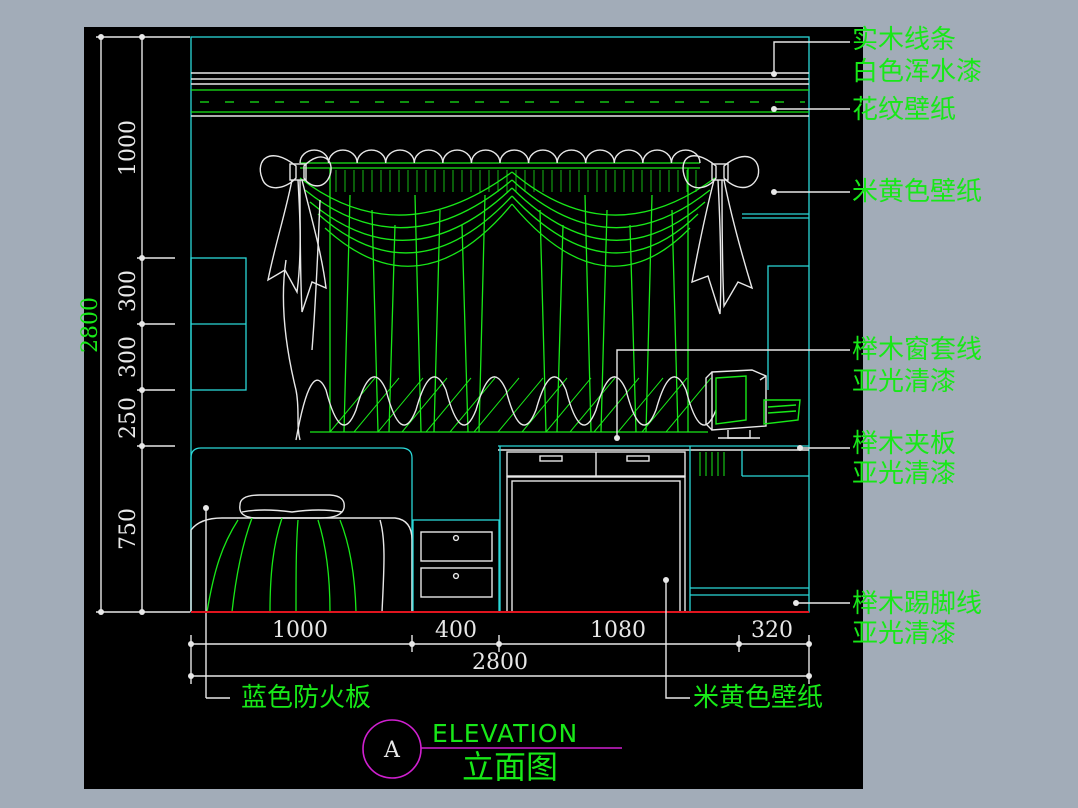  Describe the element at coordinates (128, 148) in the screenshot. I see `dim-vertical-1: 1000` at that location.